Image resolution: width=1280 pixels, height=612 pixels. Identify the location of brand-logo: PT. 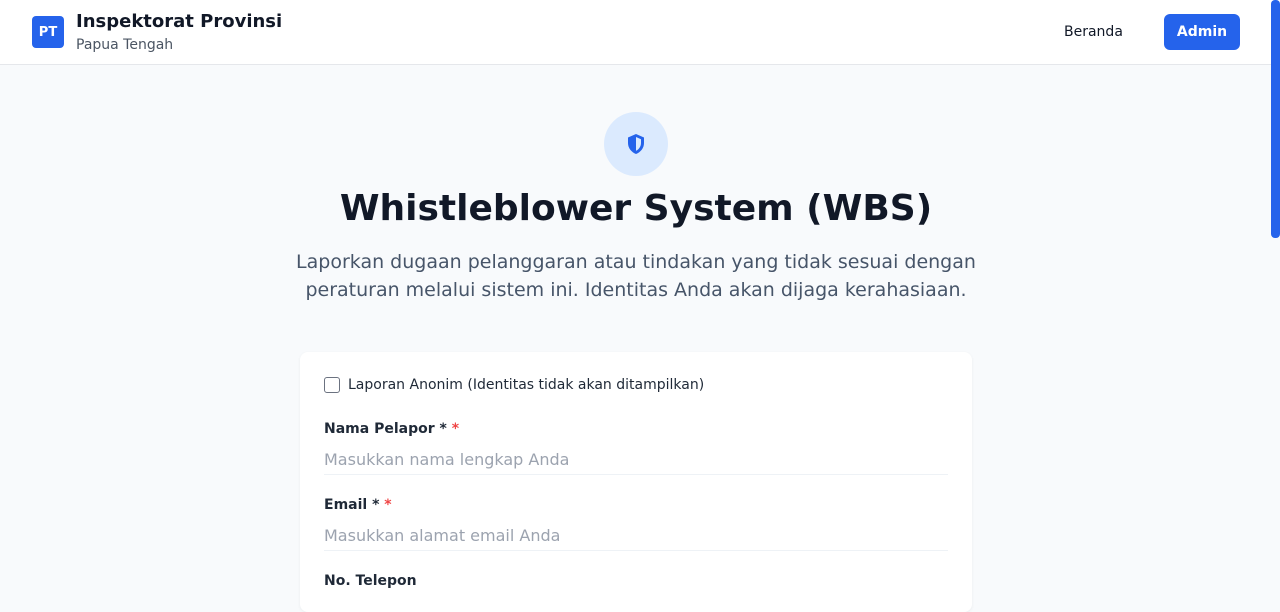
(48, 32).